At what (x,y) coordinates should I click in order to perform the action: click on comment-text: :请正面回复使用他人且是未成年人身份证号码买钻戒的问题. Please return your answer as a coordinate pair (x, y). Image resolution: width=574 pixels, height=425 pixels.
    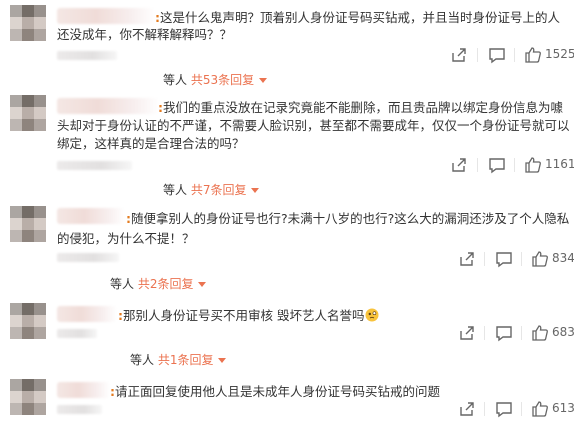
    Looking at the image, I should click on (275, 391).